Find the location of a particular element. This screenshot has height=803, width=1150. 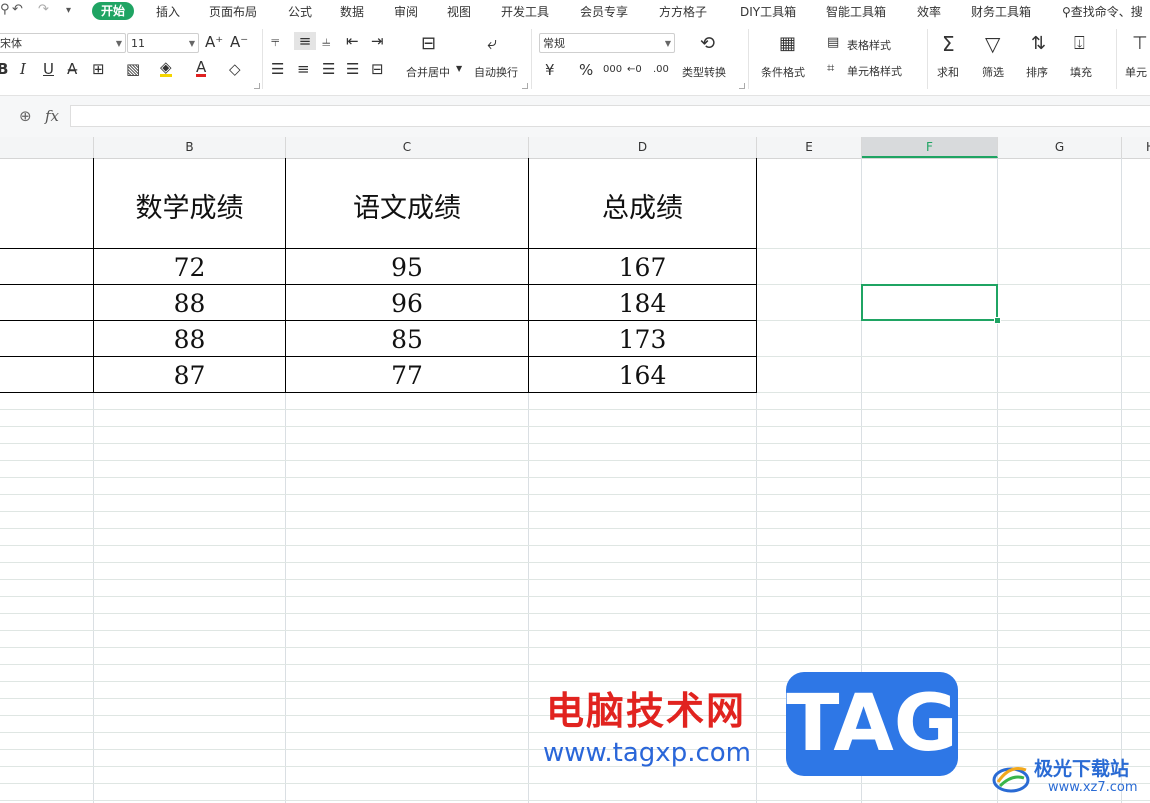

table-cell: 173 is located at coordinates (642, 339).